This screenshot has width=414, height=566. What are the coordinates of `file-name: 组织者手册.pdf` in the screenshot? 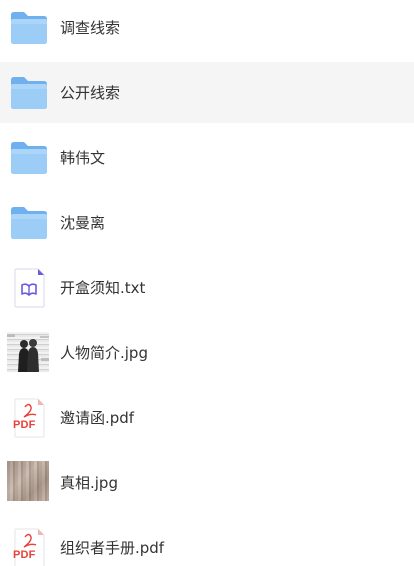 It's located at (112, 548).